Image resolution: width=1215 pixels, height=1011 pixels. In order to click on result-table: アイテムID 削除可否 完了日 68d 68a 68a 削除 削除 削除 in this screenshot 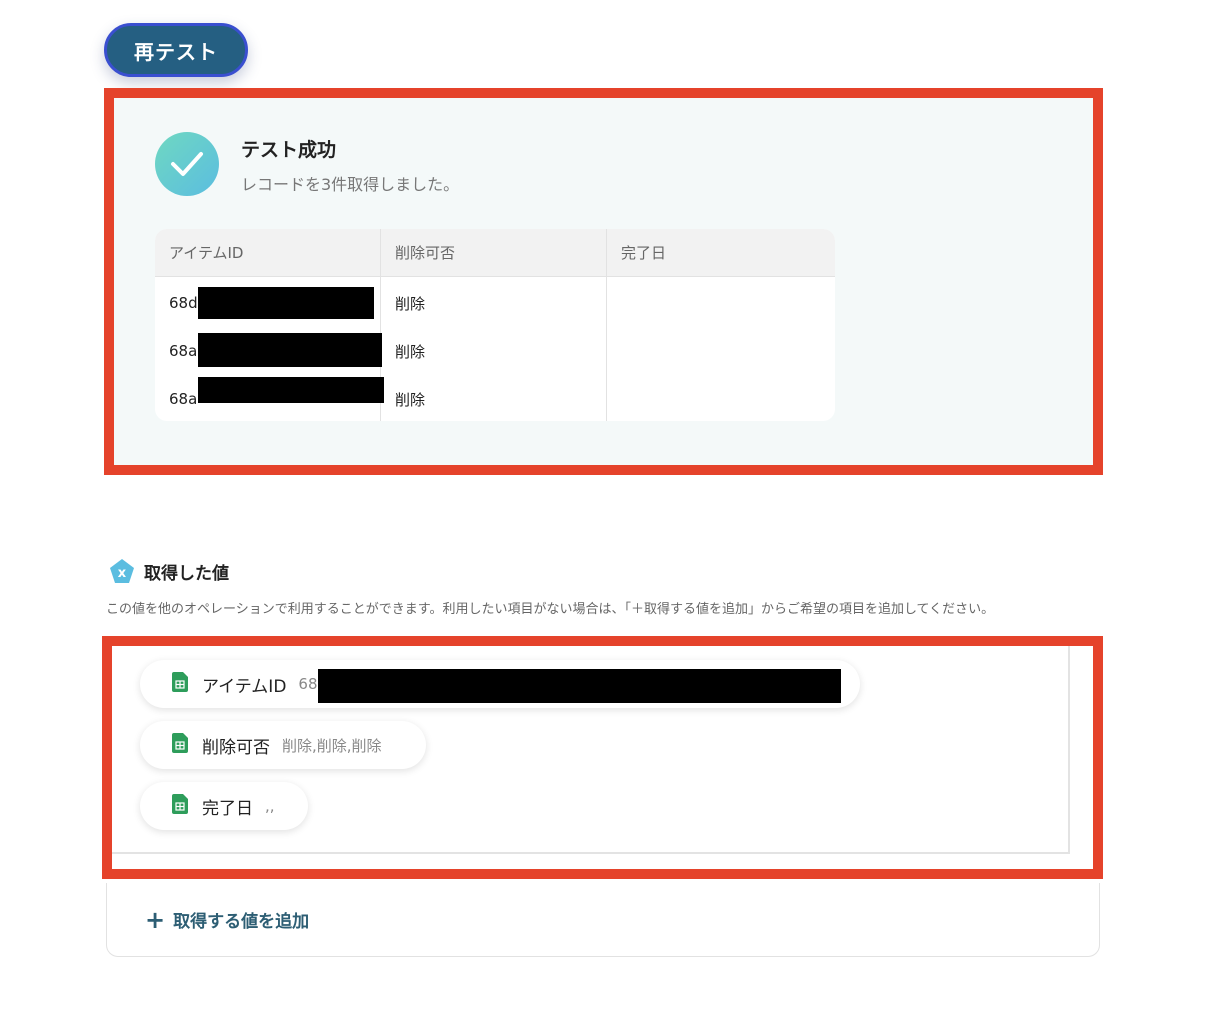, I will do `click(495, 325)`.